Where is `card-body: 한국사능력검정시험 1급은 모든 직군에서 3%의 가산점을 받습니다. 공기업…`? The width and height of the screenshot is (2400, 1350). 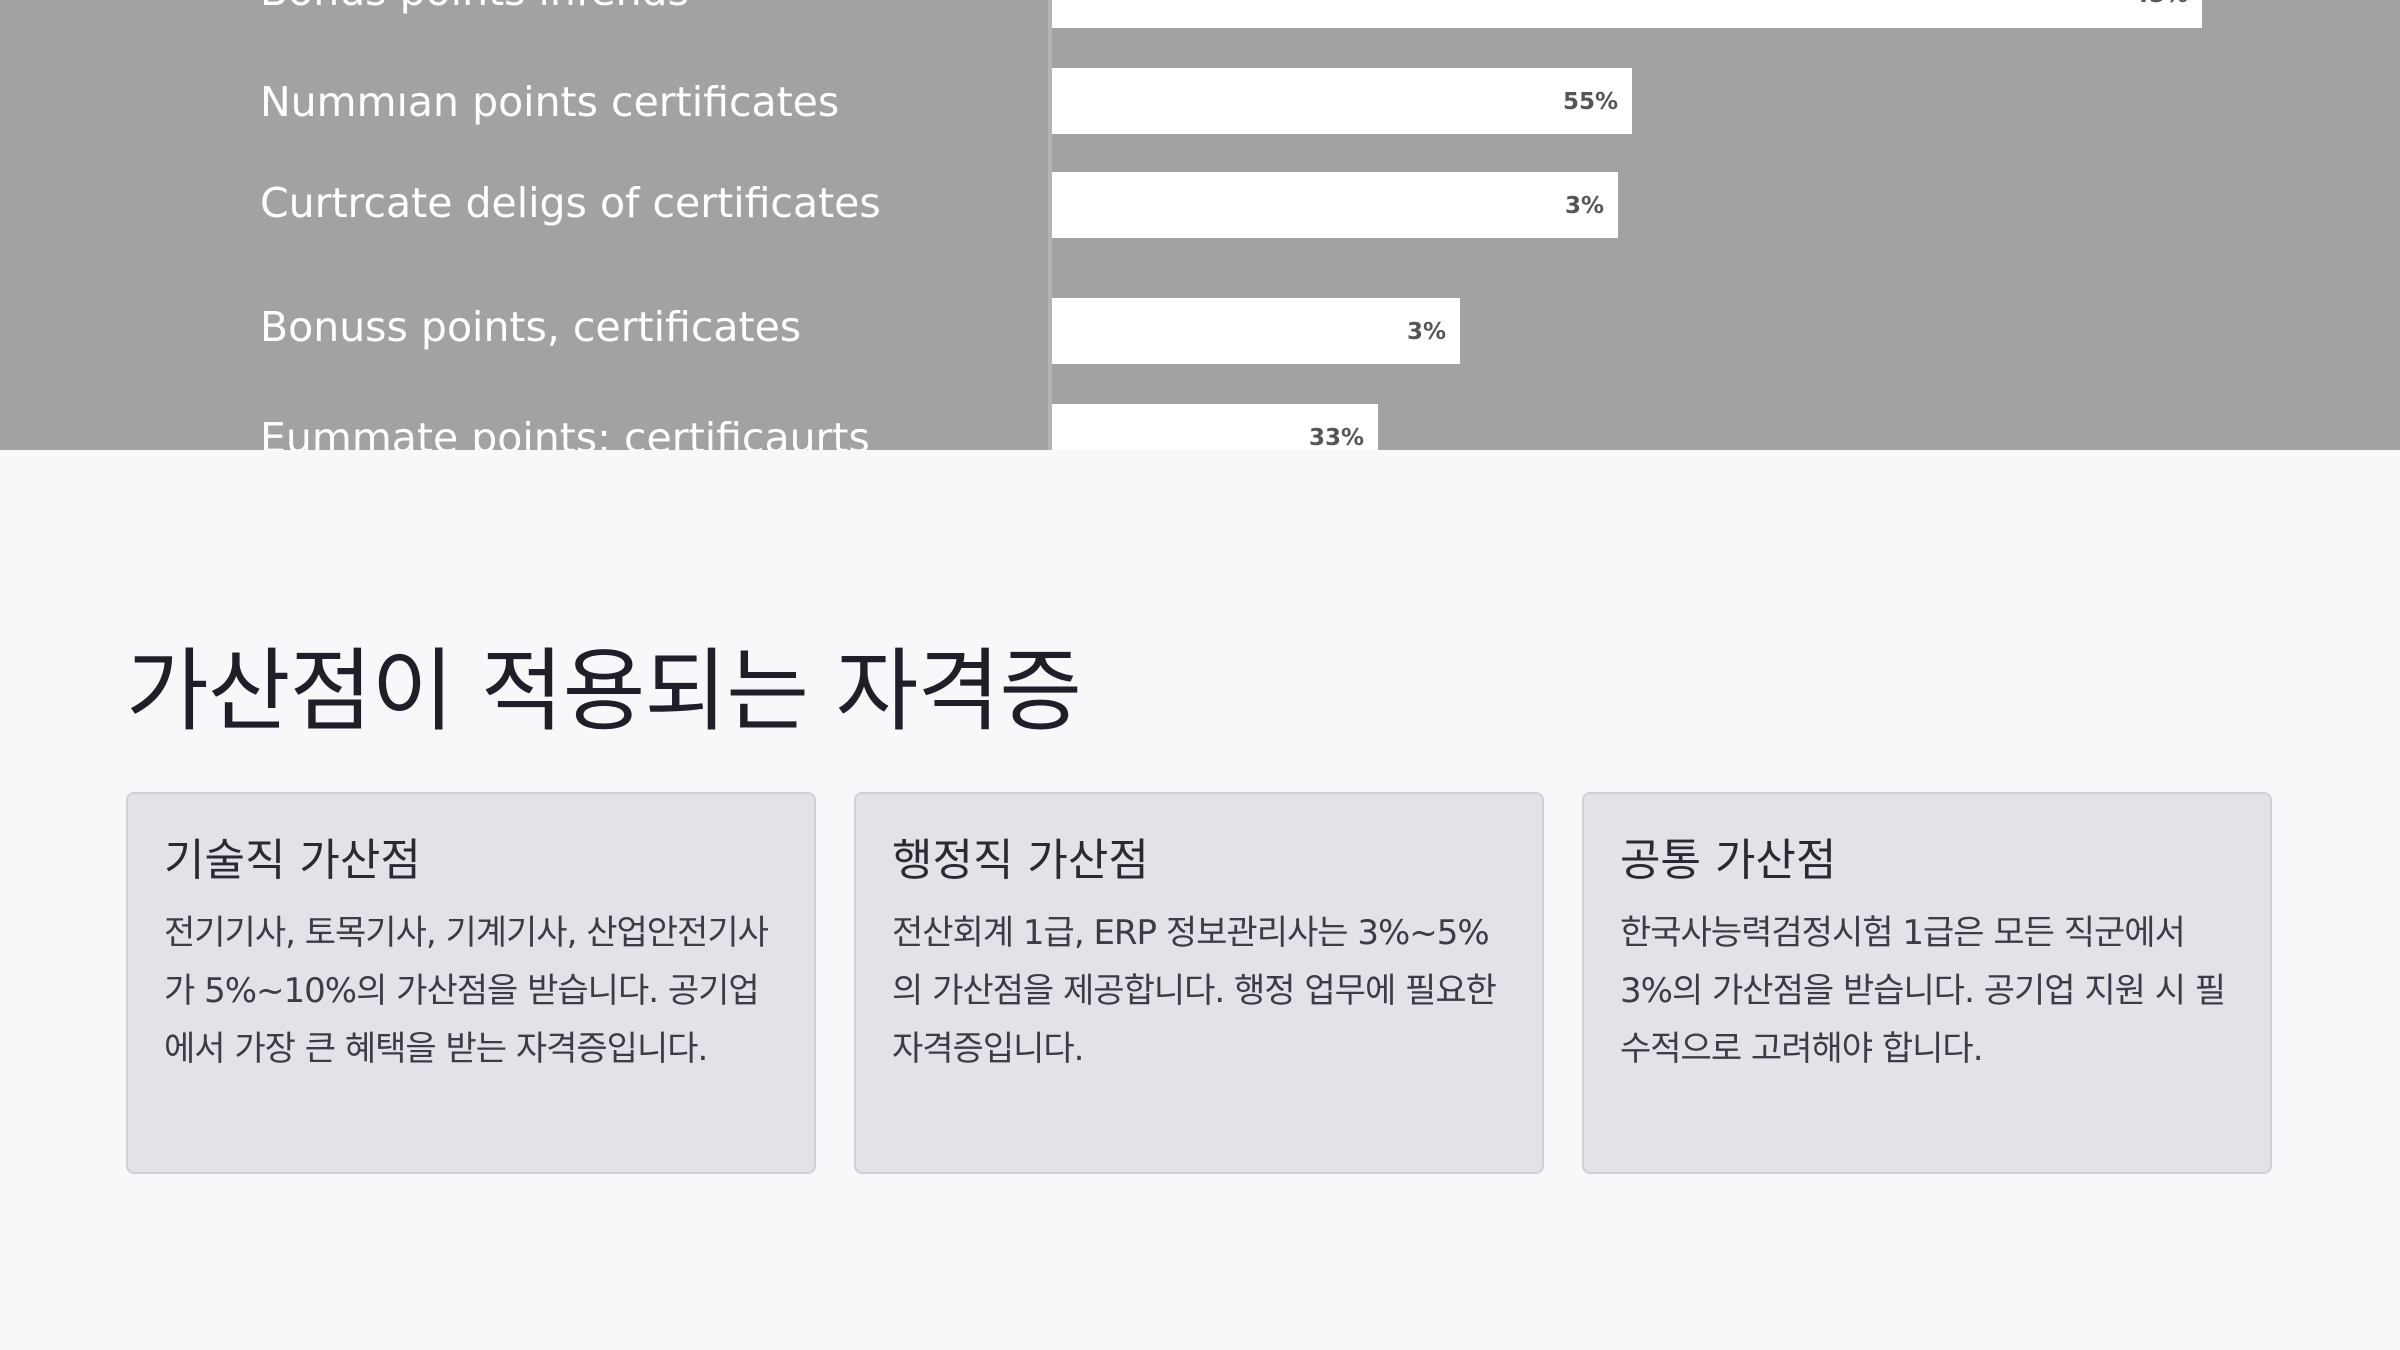
card-body: 한국사능력검정시험 1급은 모든 직군에서 3%의 가산점을 받습니다. 공기업… is located at coordinates (1923, 991).